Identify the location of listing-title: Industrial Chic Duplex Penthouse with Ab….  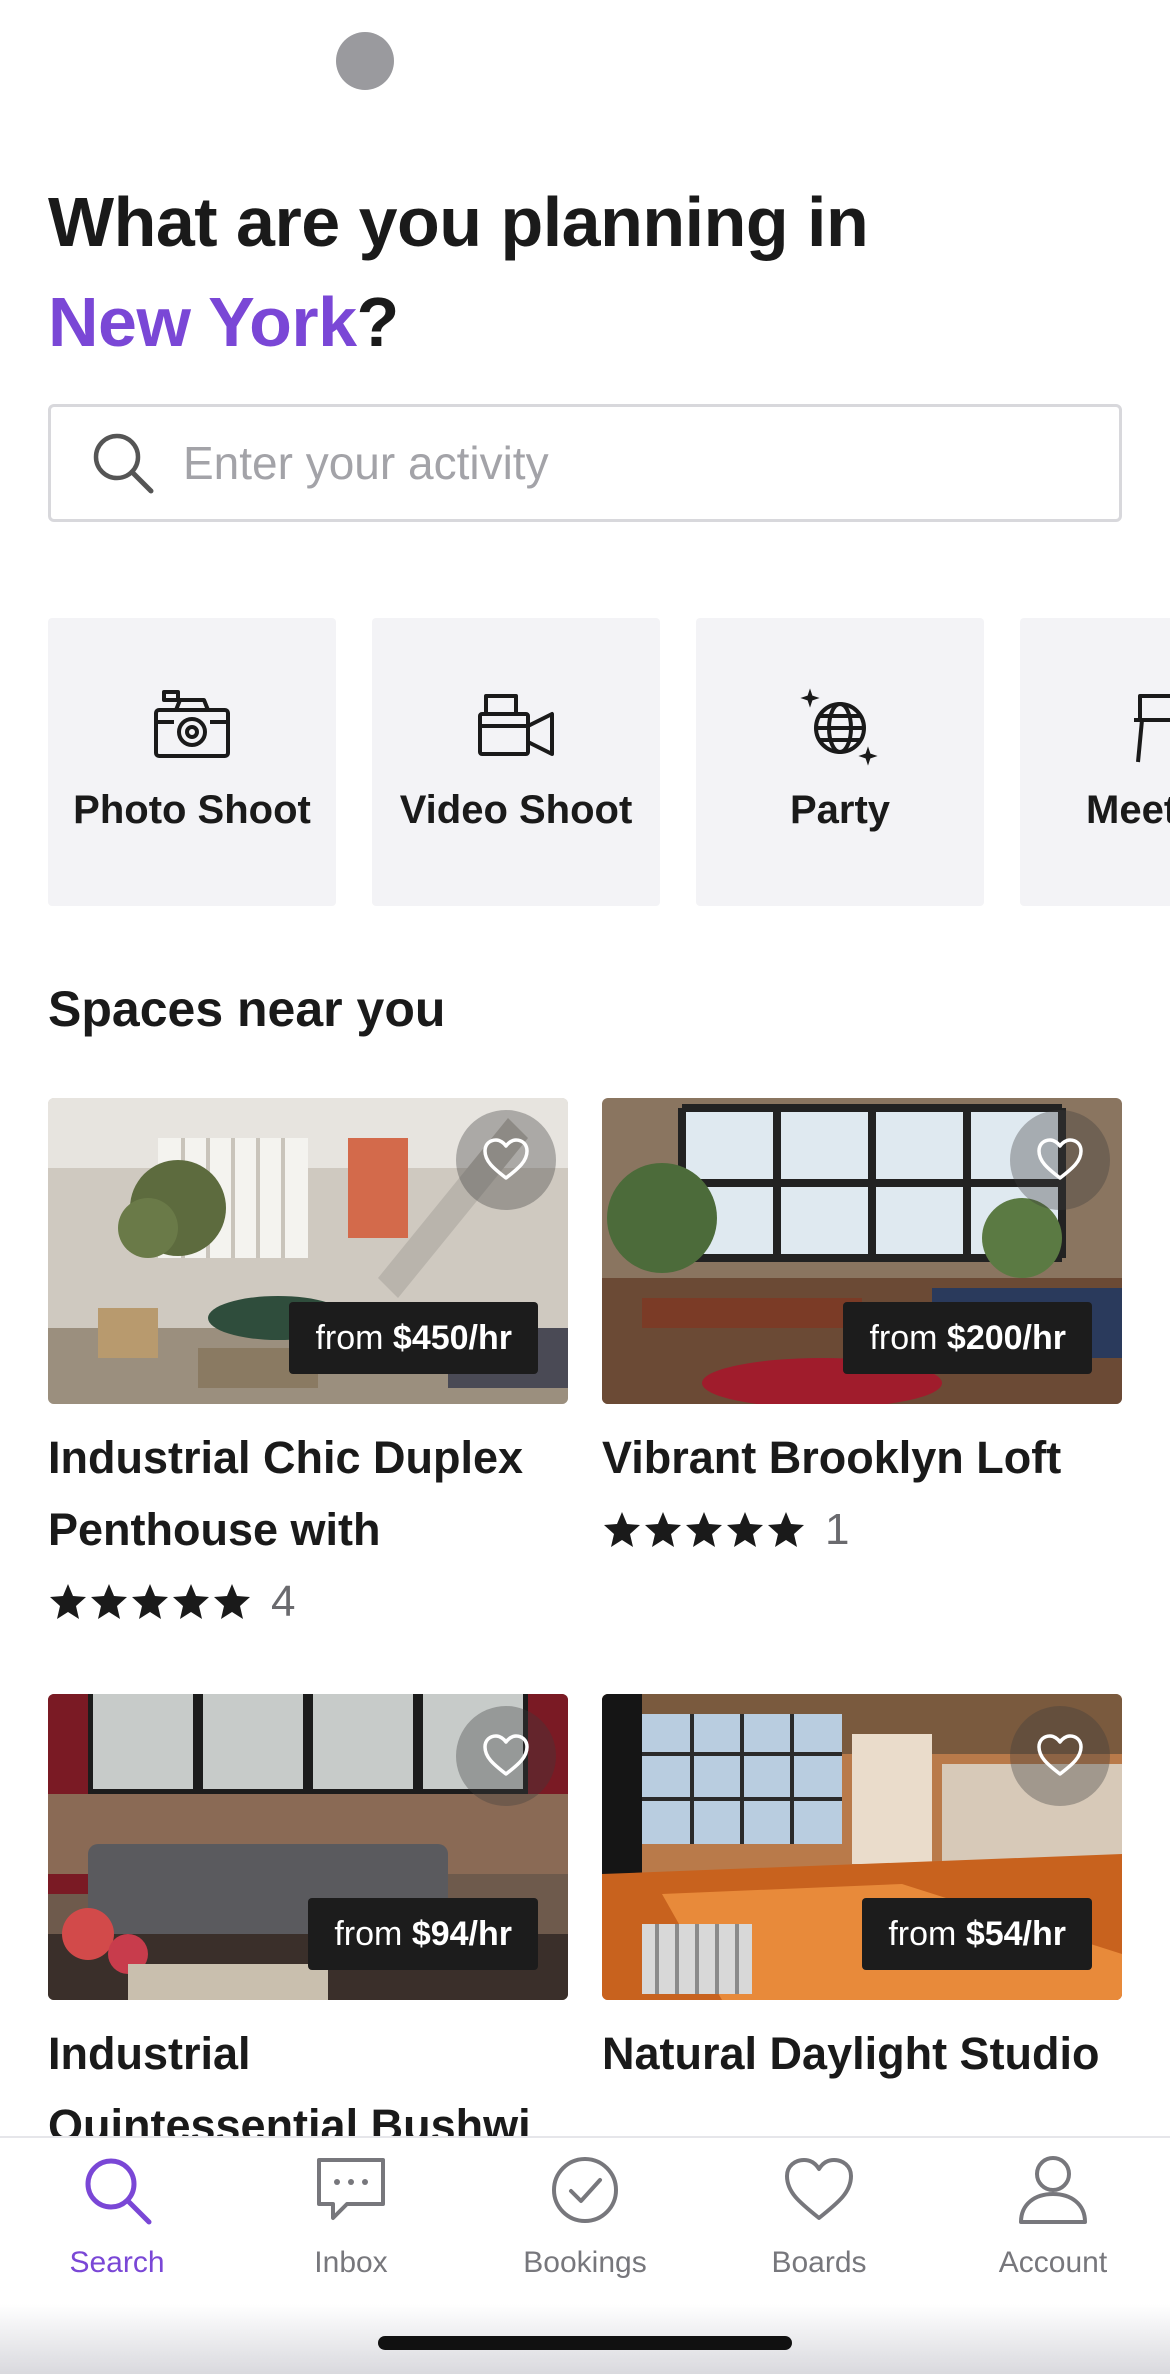
(308, 1494).